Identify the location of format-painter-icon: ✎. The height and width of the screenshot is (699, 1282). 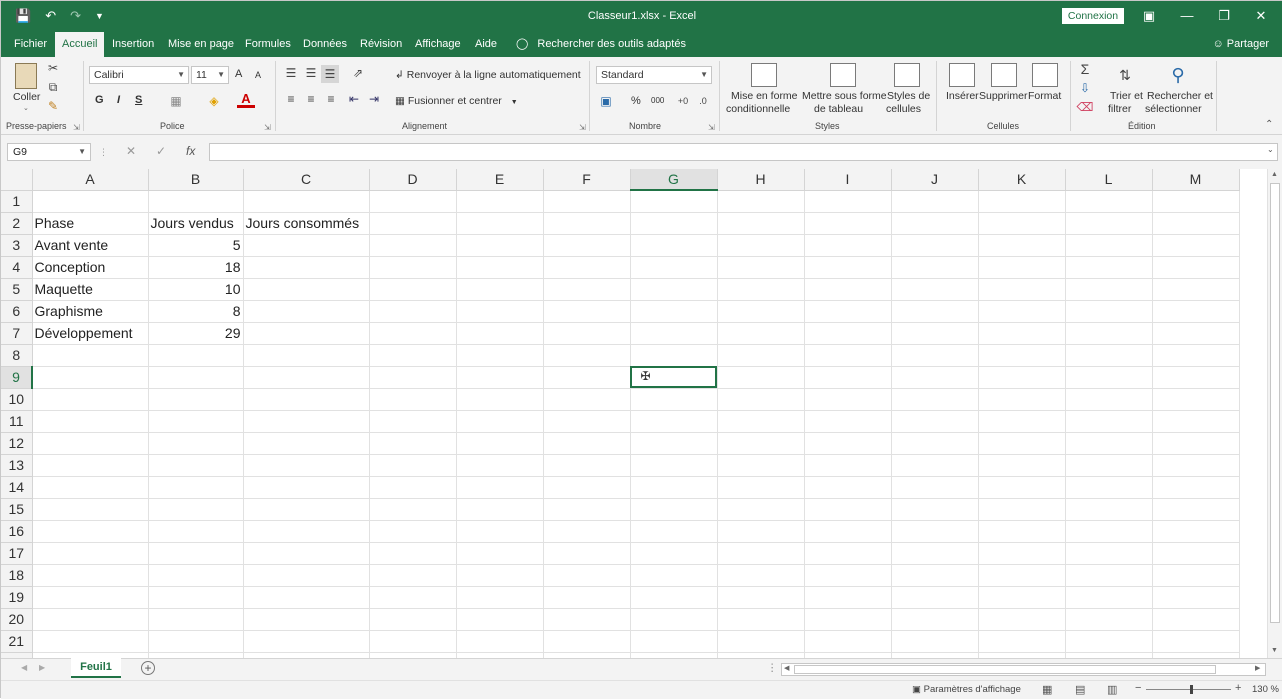
(53, 106).